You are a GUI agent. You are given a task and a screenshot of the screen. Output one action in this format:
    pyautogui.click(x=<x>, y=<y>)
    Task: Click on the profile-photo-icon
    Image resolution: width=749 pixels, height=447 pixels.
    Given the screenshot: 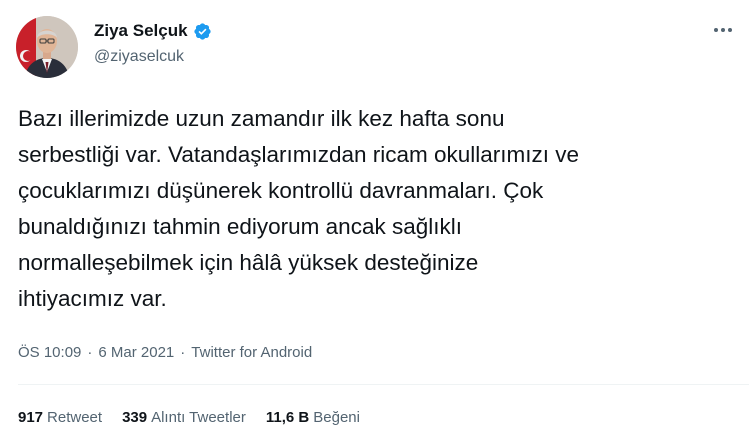 What is the action you would take?
    pyautogui.click(x=47, y=47)
    